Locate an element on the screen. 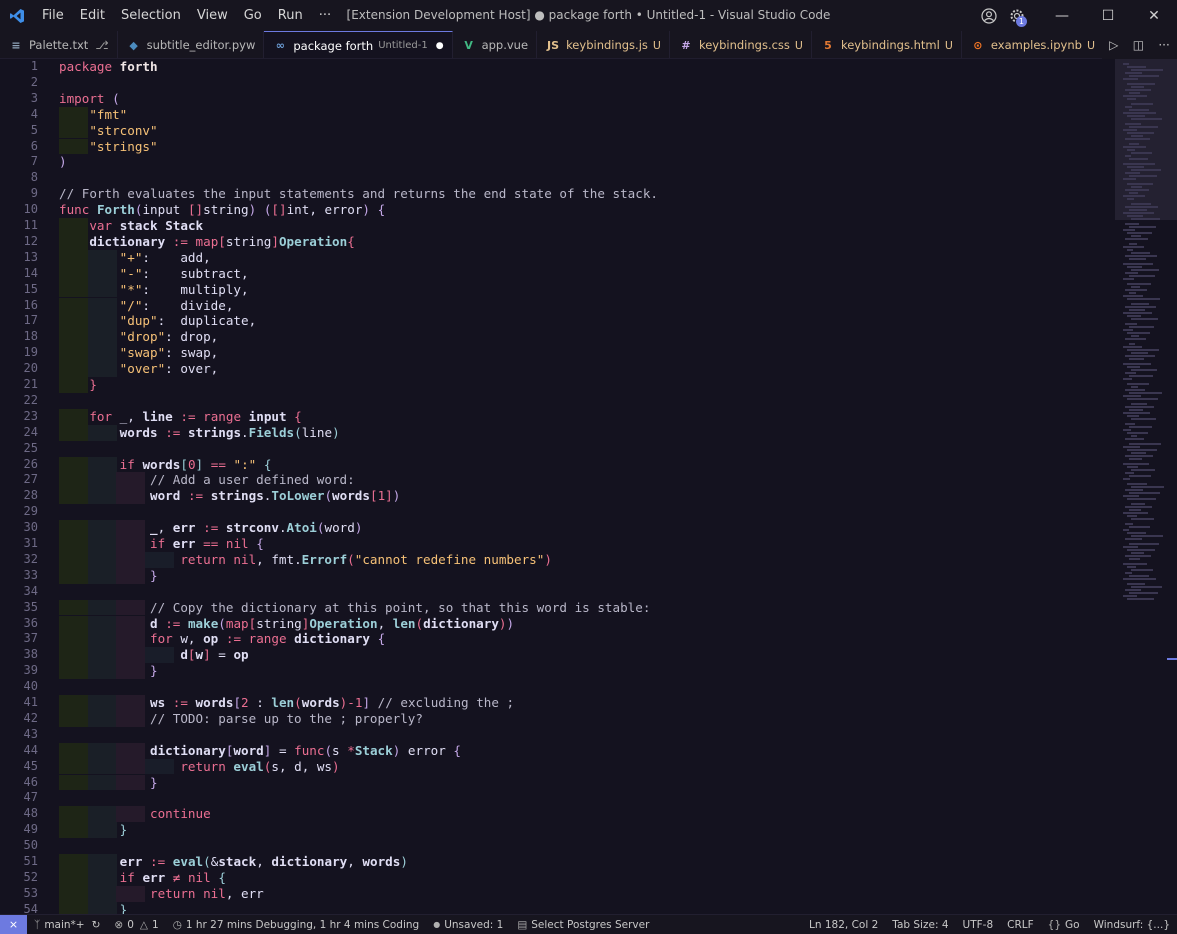  maximize-button: ☐ is located at coordinates (1108, 15).